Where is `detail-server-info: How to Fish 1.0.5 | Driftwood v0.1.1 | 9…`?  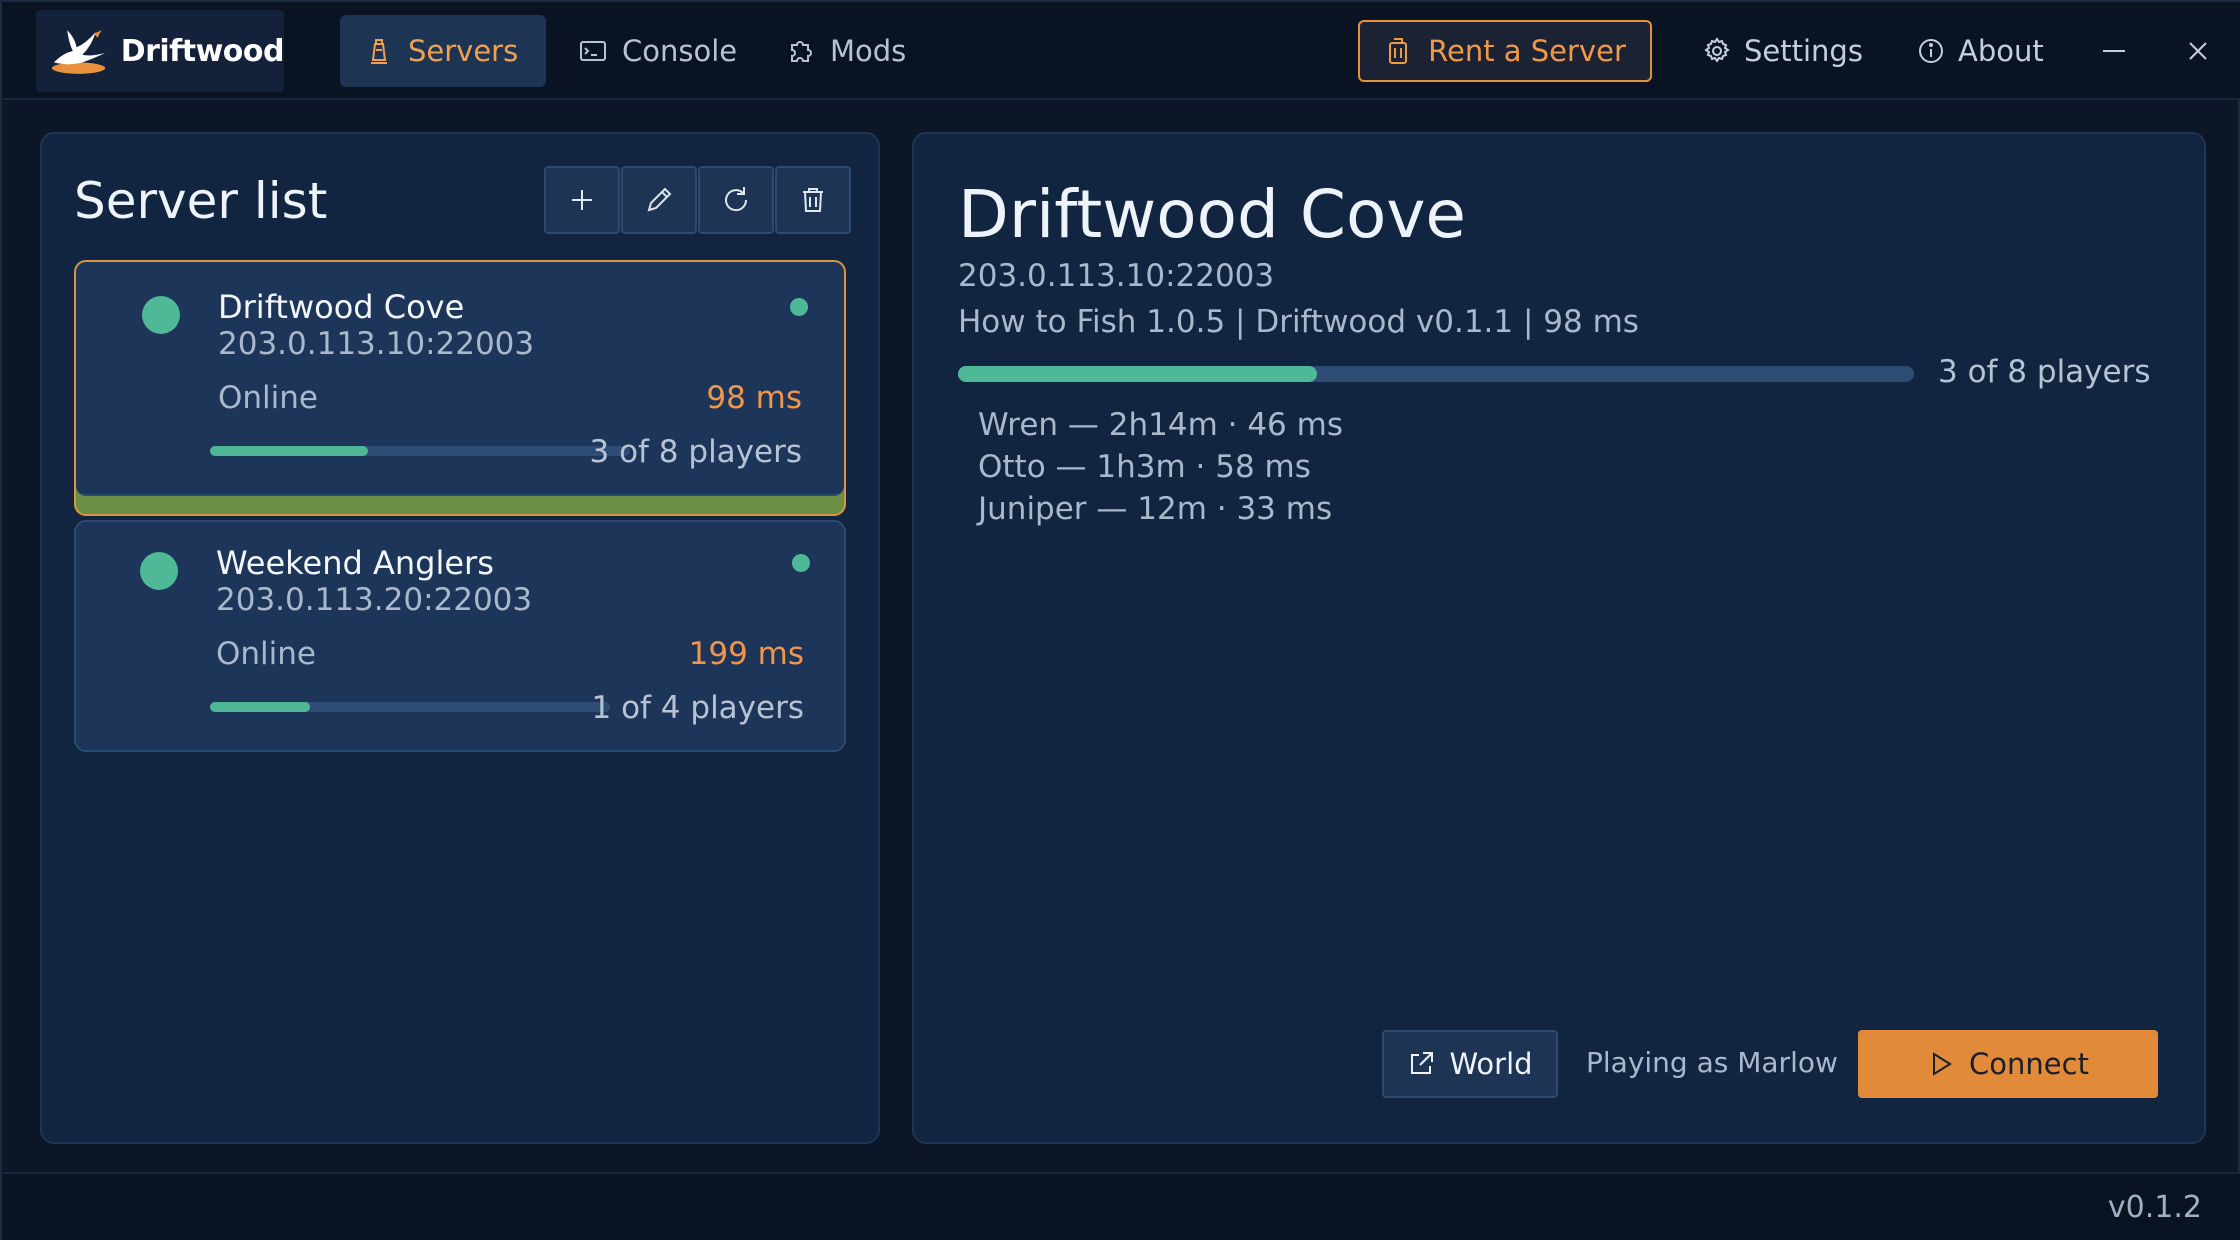
detail-server-info: How to Fish 1.0.5 | Driftwood v0.1.1 | 9… is located at coordinates (1298, 322).